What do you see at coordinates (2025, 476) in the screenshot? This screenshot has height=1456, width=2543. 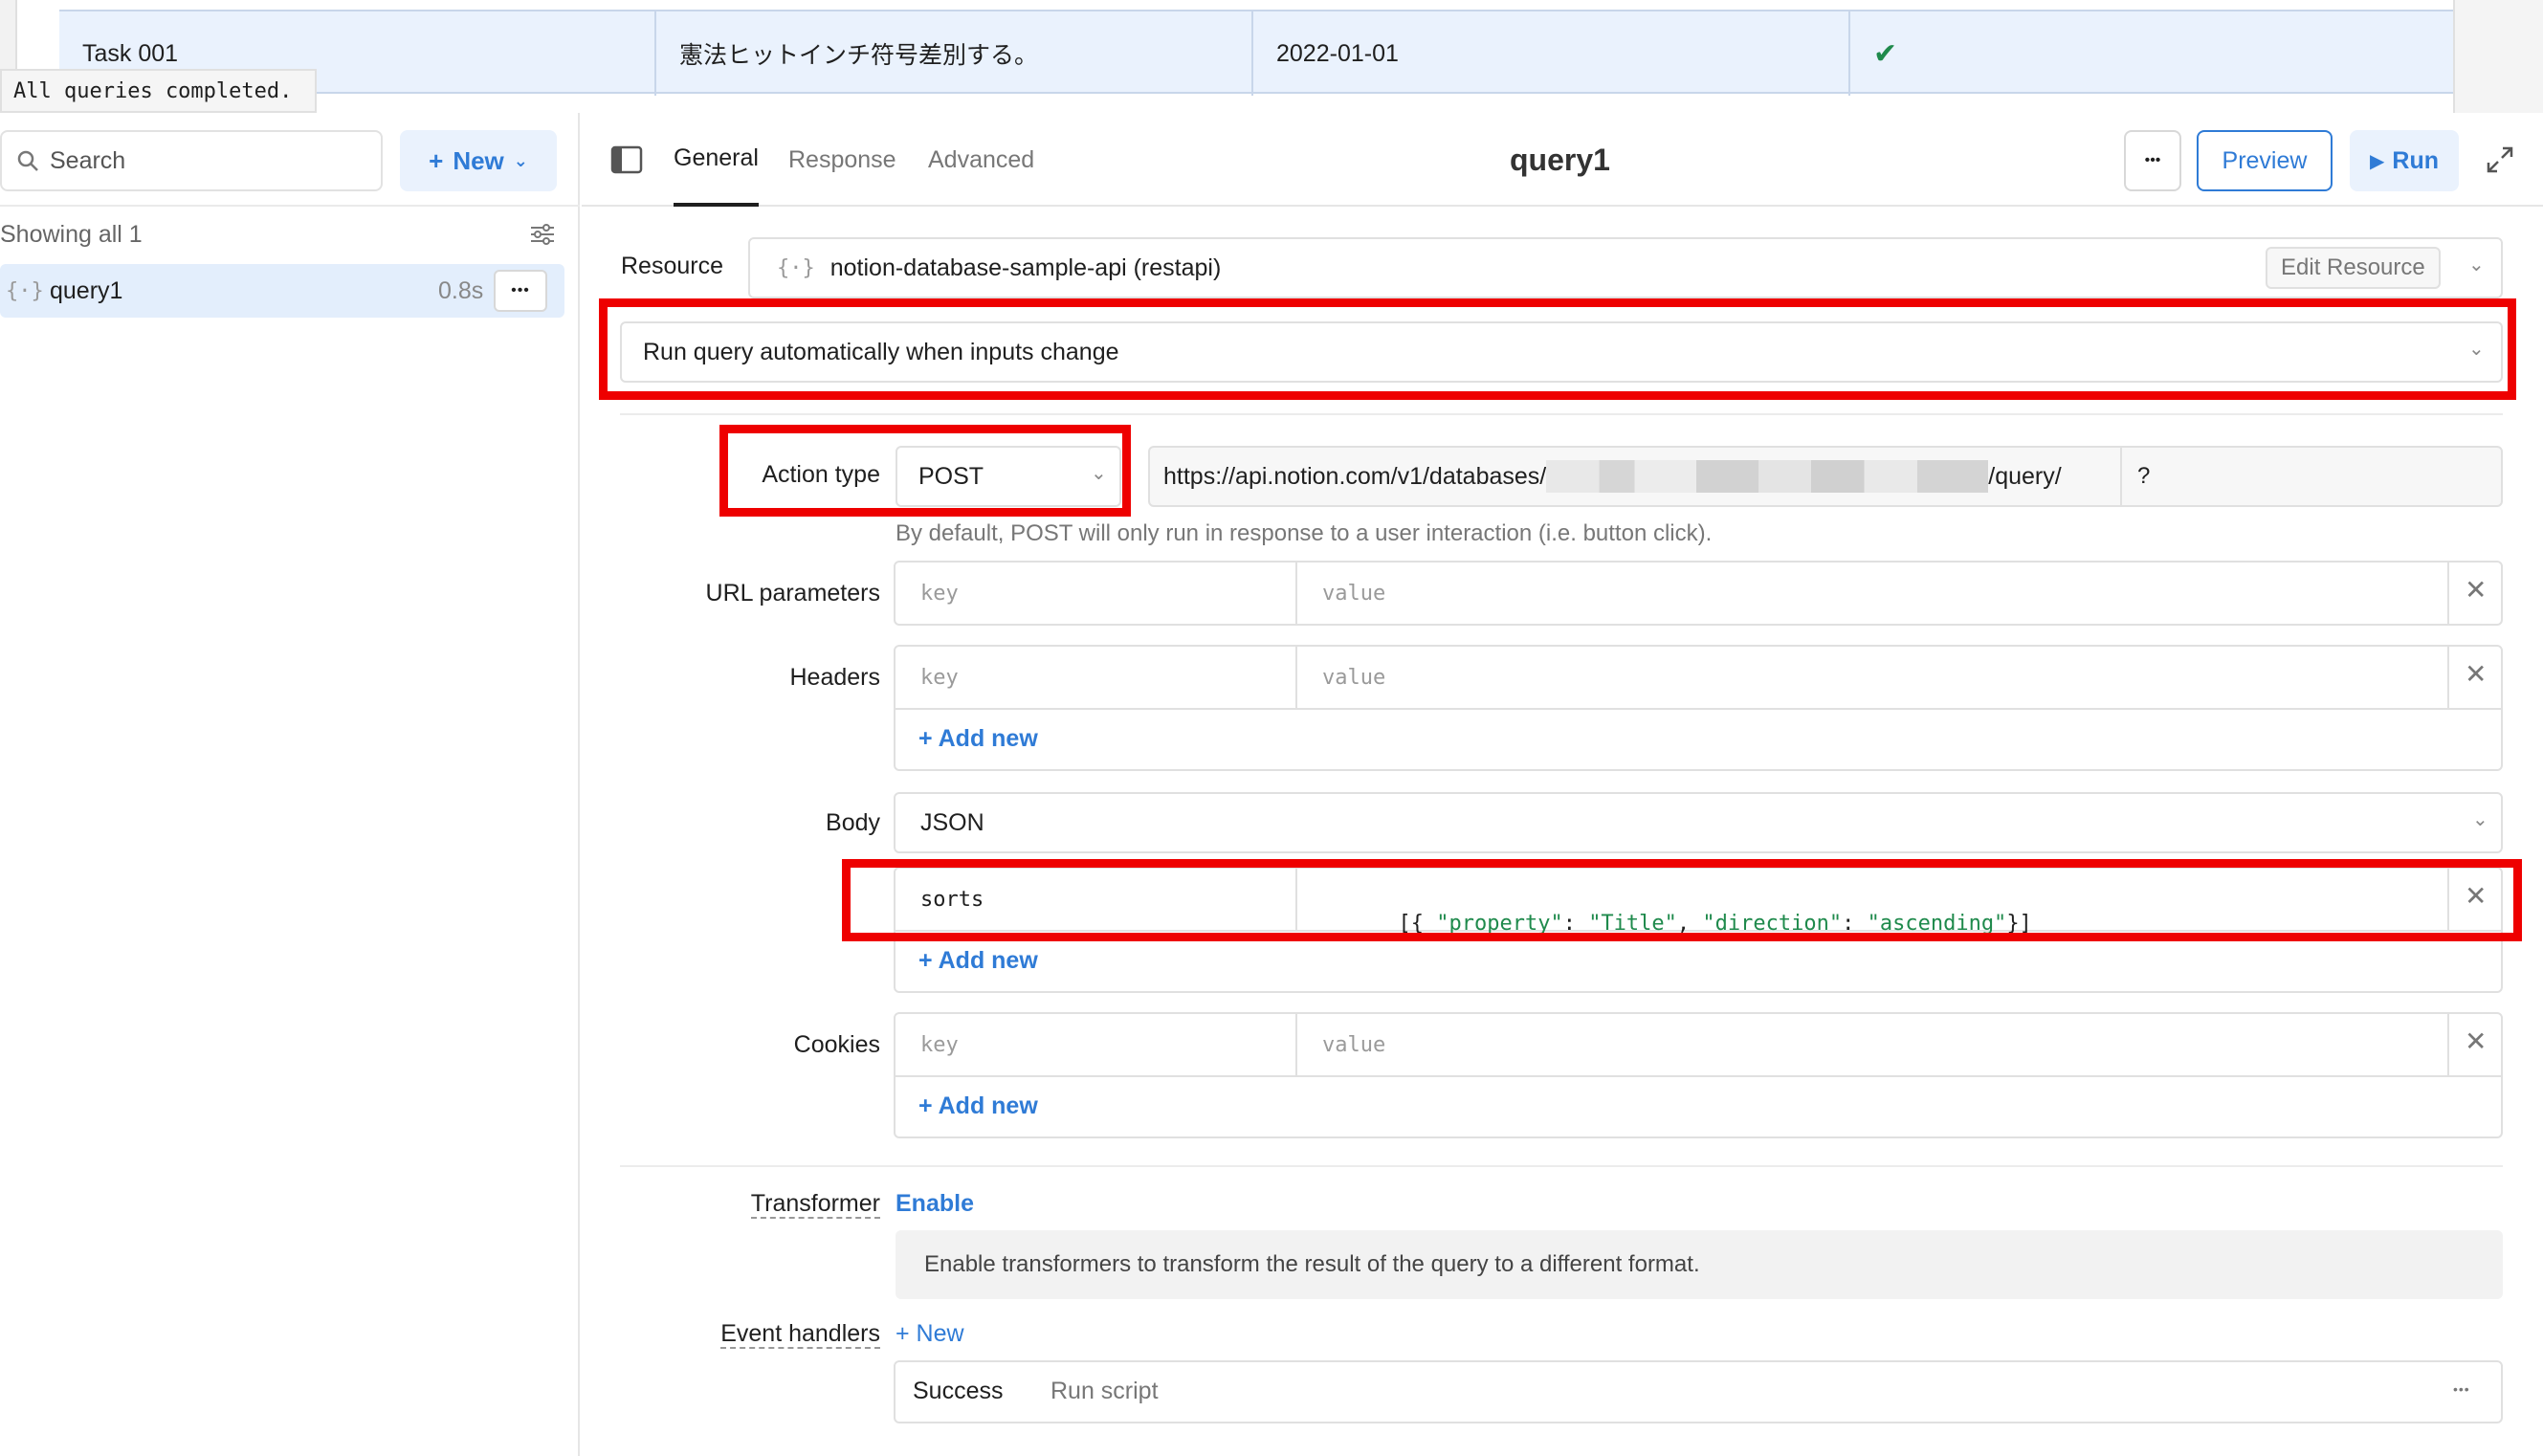 I see `url-suffix: /query/` at bounding box center [2025, 476].